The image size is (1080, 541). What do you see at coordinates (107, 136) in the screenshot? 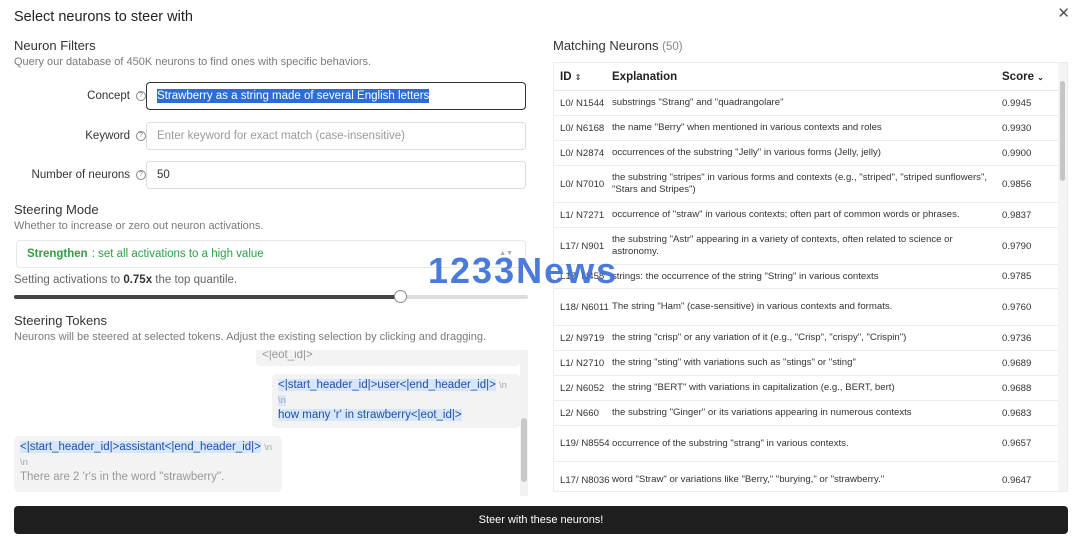
I see `keyword-label: Keyword` at bounding box center [107, 136].